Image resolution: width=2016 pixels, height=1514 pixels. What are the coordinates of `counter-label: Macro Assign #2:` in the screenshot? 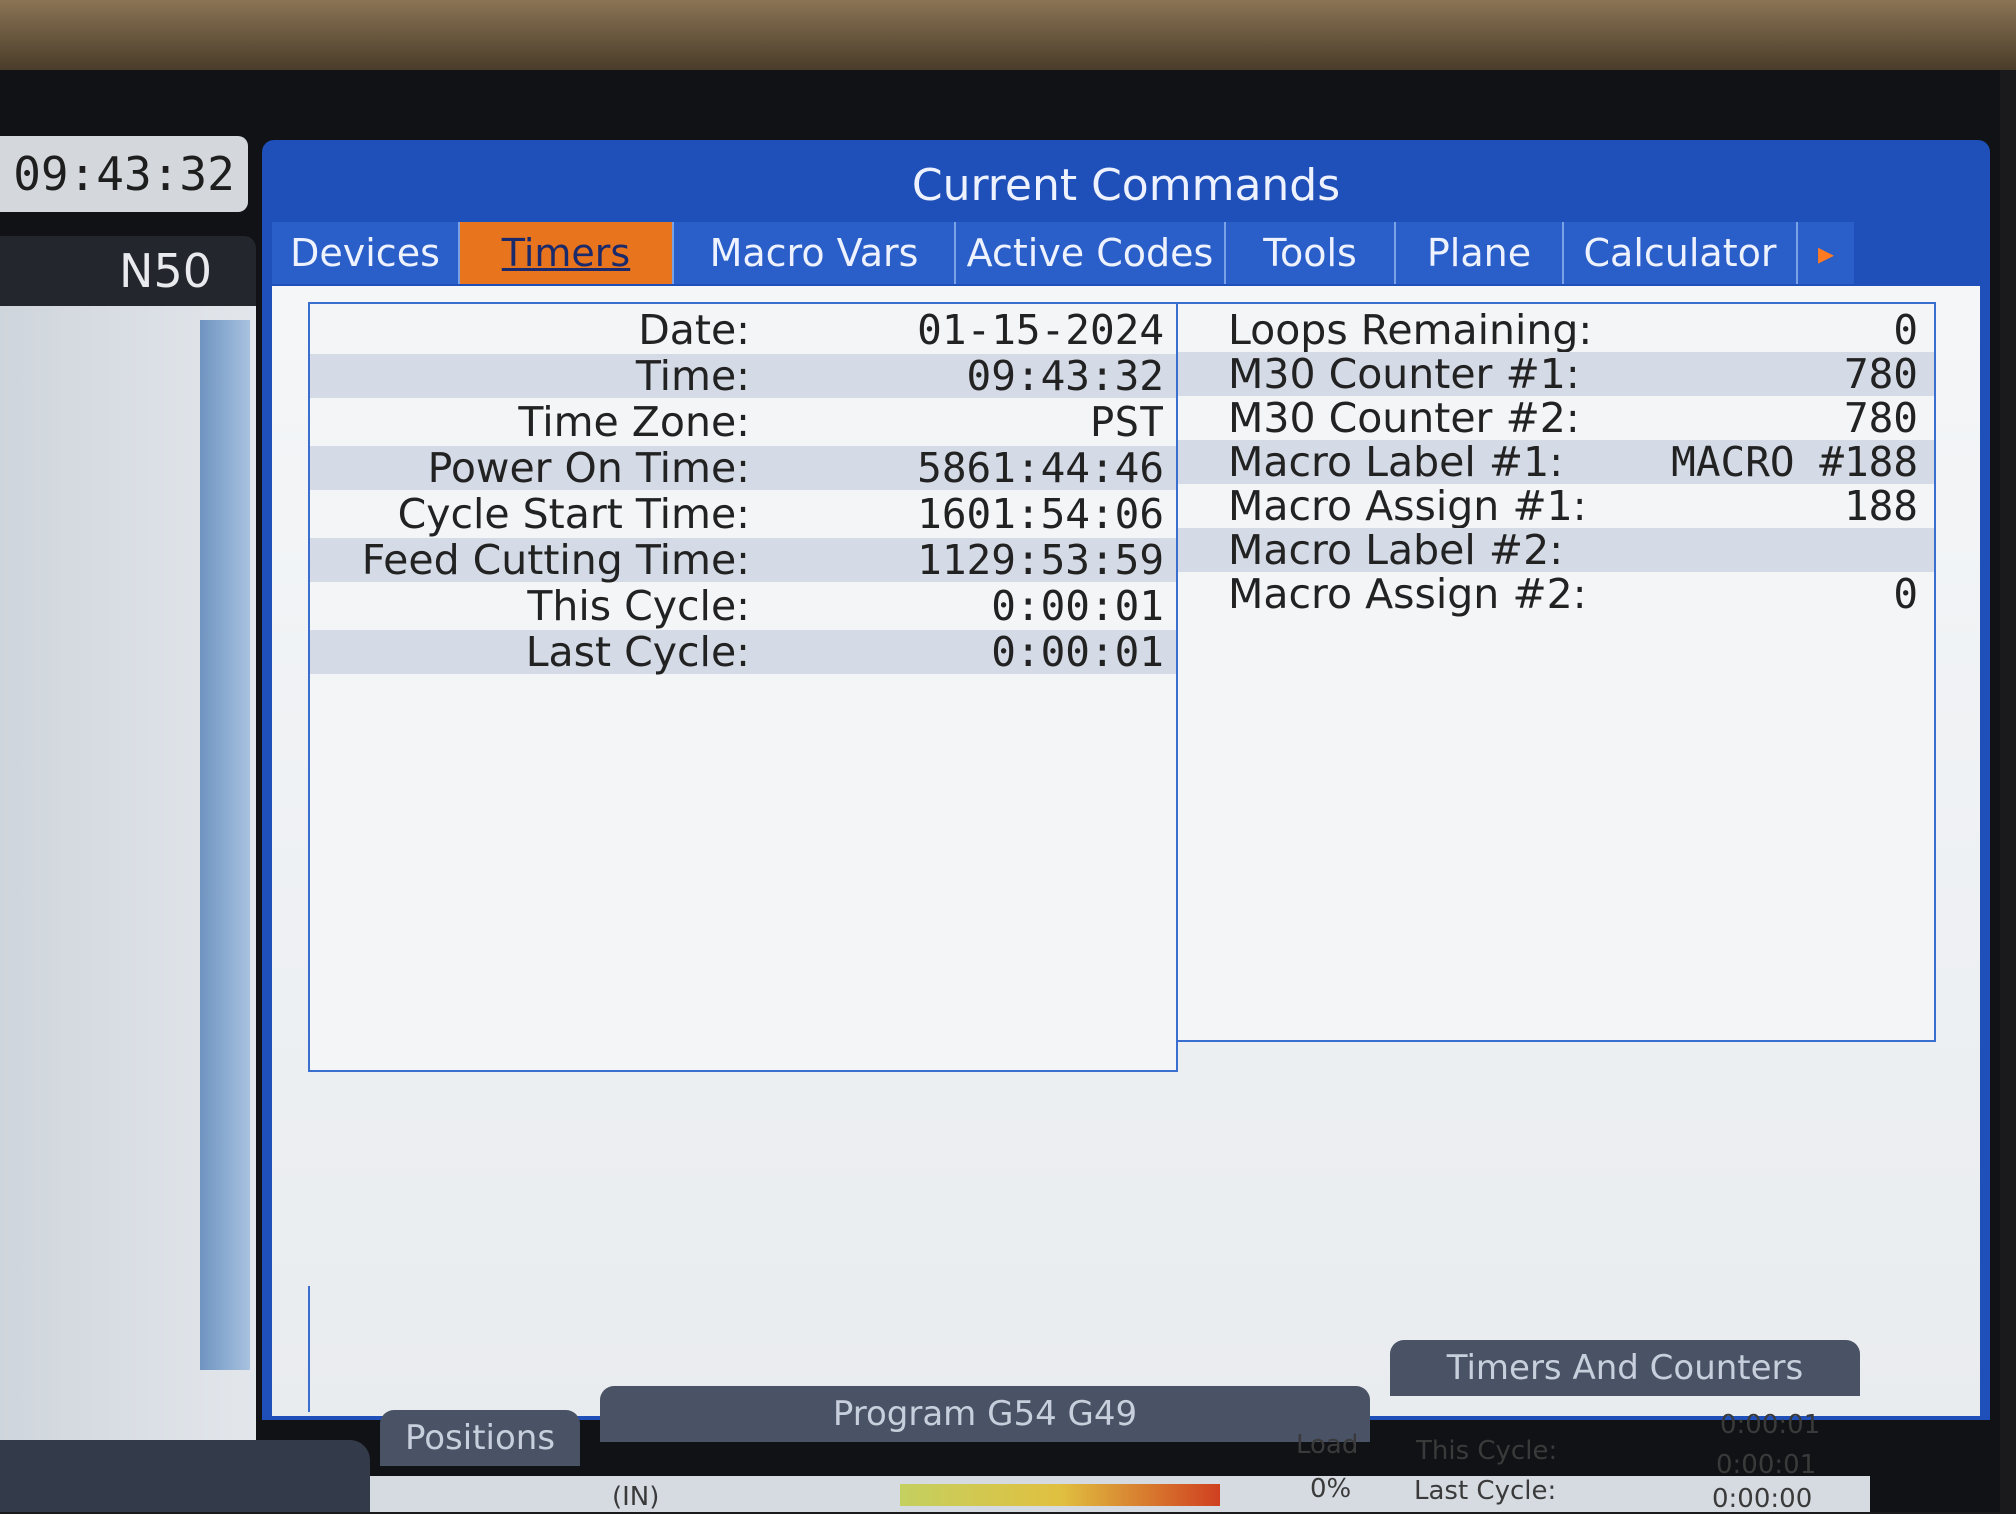 It's located at (1407, 594).